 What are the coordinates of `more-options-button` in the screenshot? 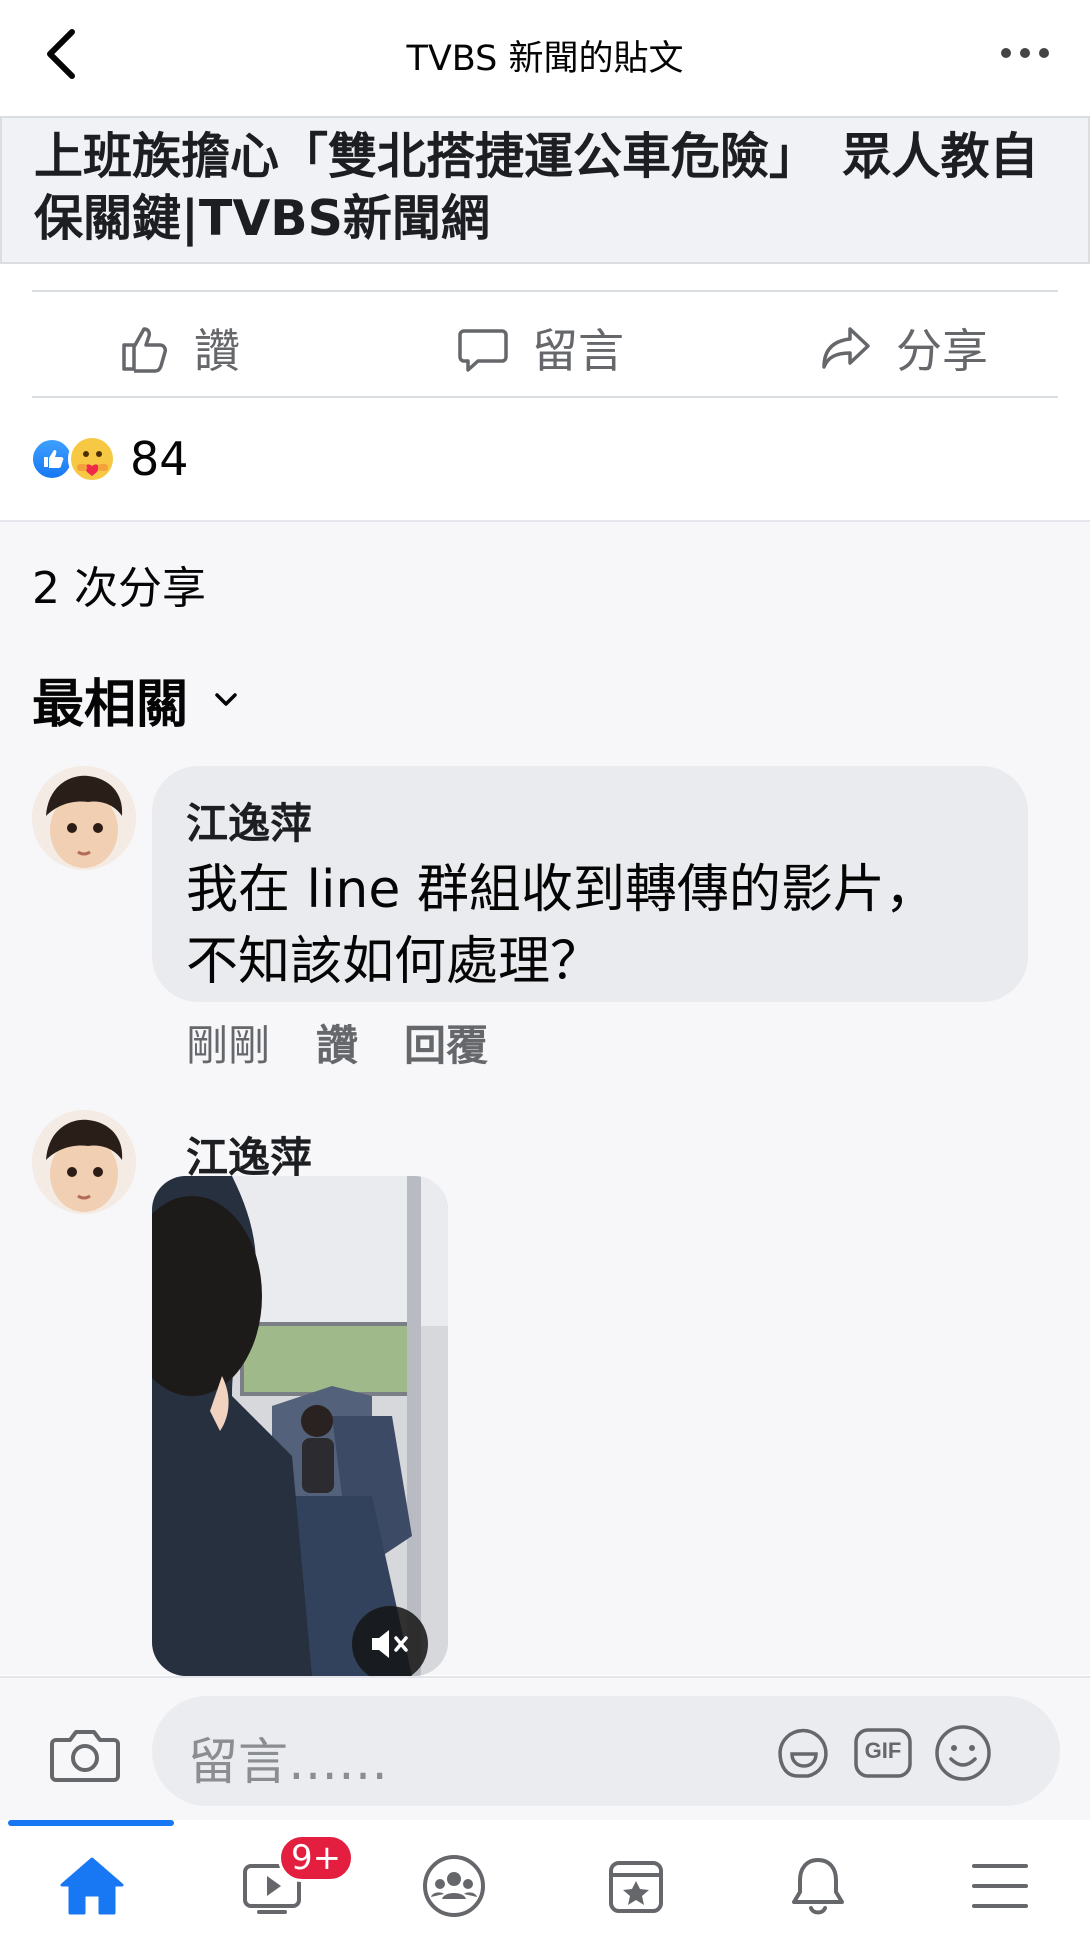 It's located at (1025, 53).